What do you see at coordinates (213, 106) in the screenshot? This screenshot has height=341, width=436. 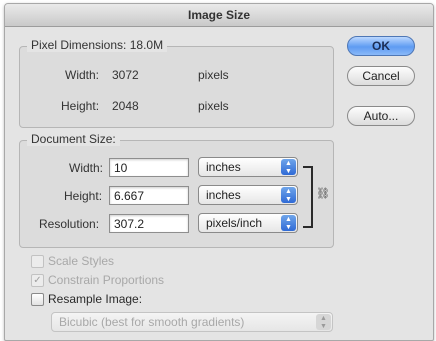 I see `pixel-height-unit: pixels` at bounding box center [213, 106].